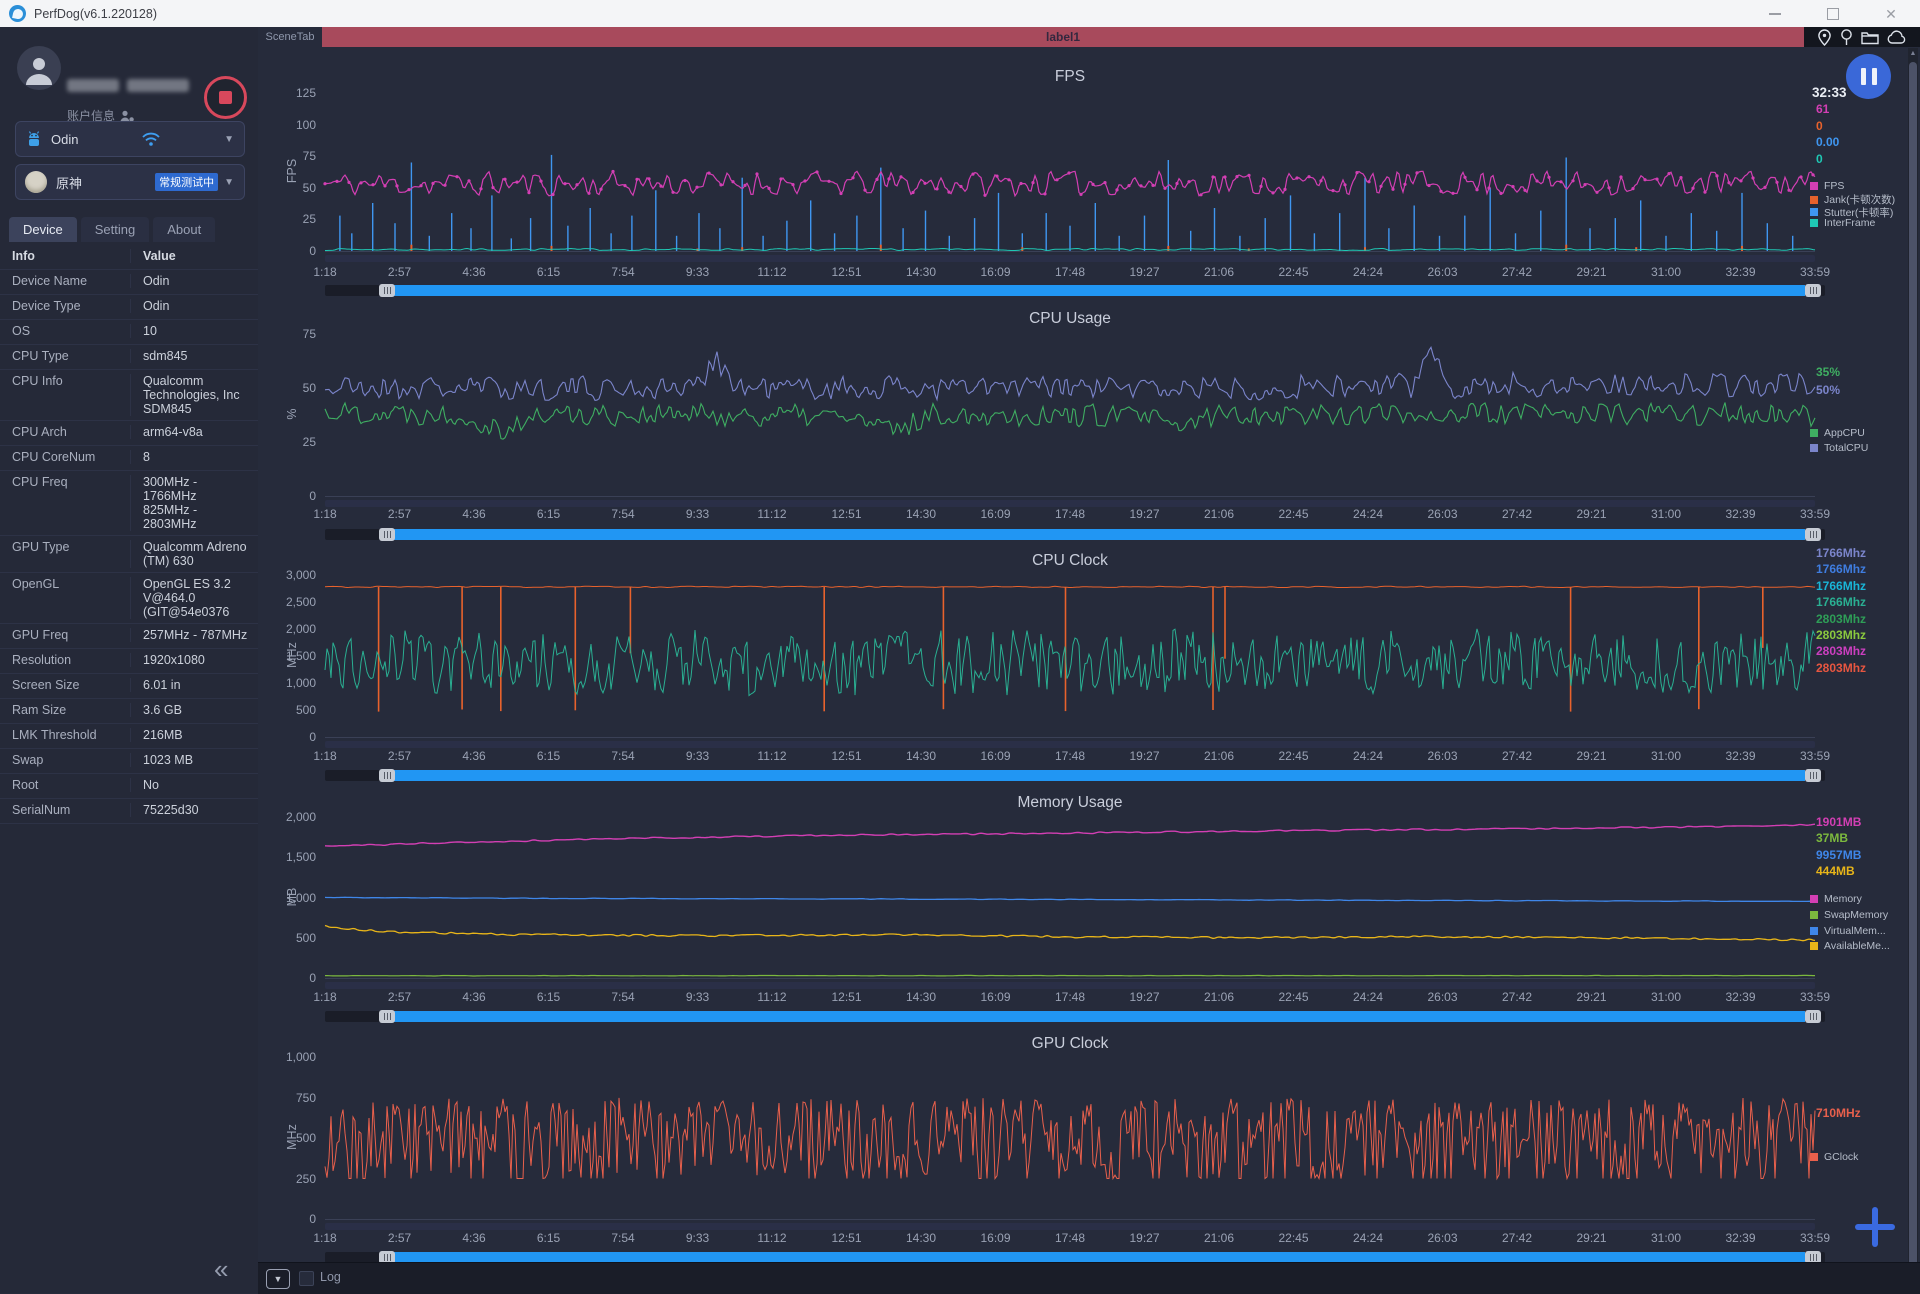  Describe the element at coordinates (41, 810) in the screenshot. I see `info-cell: SerialNum` at that location.